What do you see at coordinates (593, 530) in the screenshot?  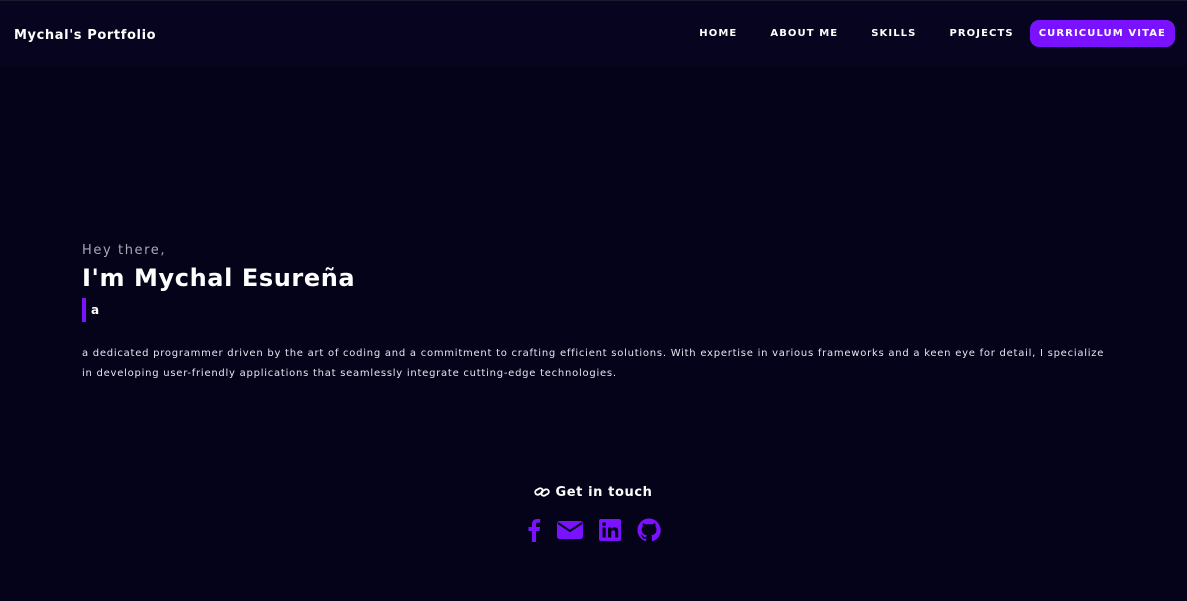 I see `social-links` at bounding box center [593, 530].